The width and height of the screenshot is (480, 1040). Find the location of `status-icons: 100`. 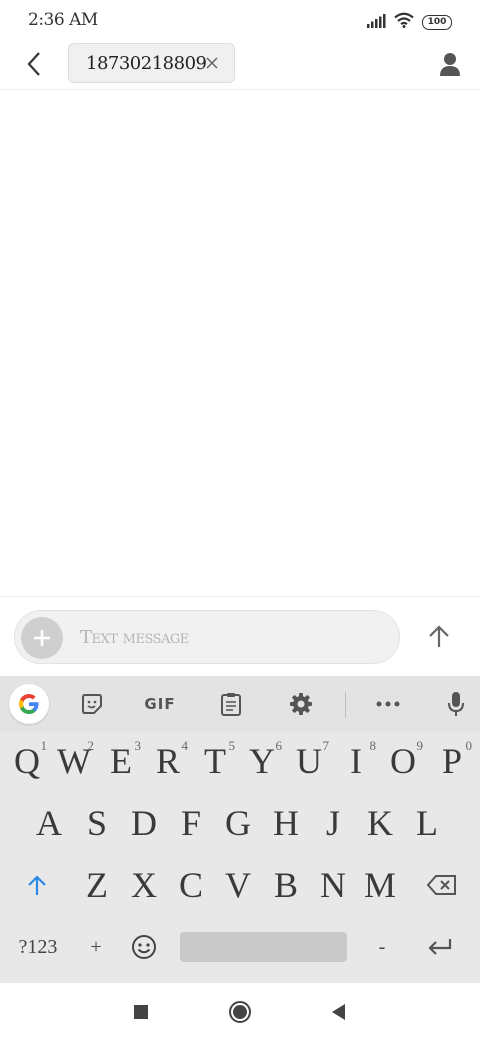

status-icons: 100 is located at coordinates (409, 22).